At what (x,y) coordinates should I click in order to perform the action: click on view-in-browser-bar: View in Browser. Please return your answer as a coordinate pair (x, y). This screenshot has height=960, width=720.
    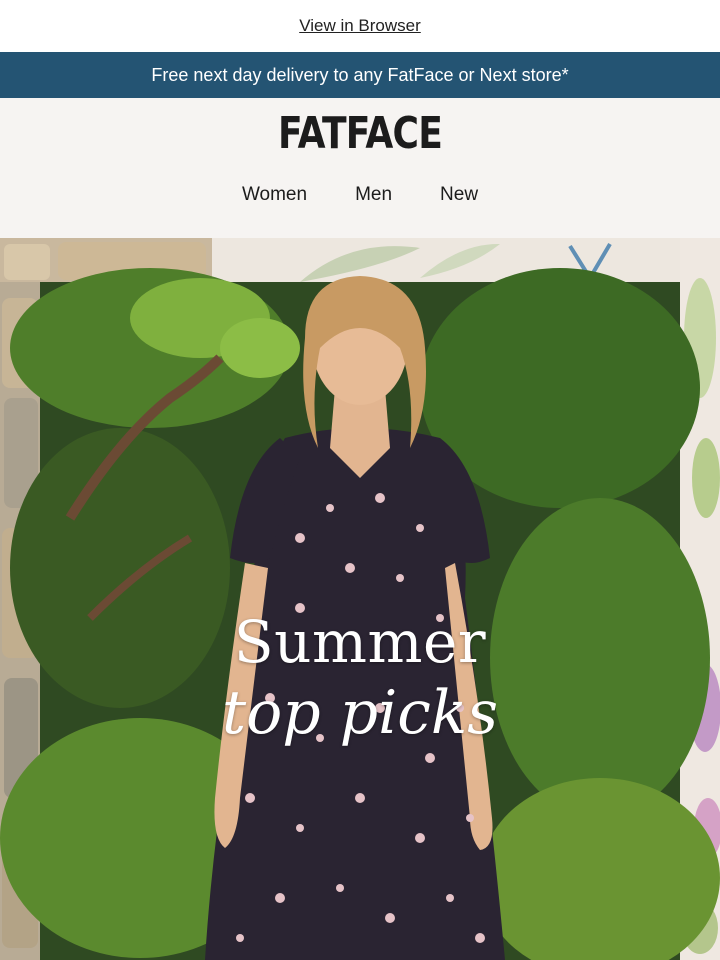
    Looking at the image, I should click on (360, 26).